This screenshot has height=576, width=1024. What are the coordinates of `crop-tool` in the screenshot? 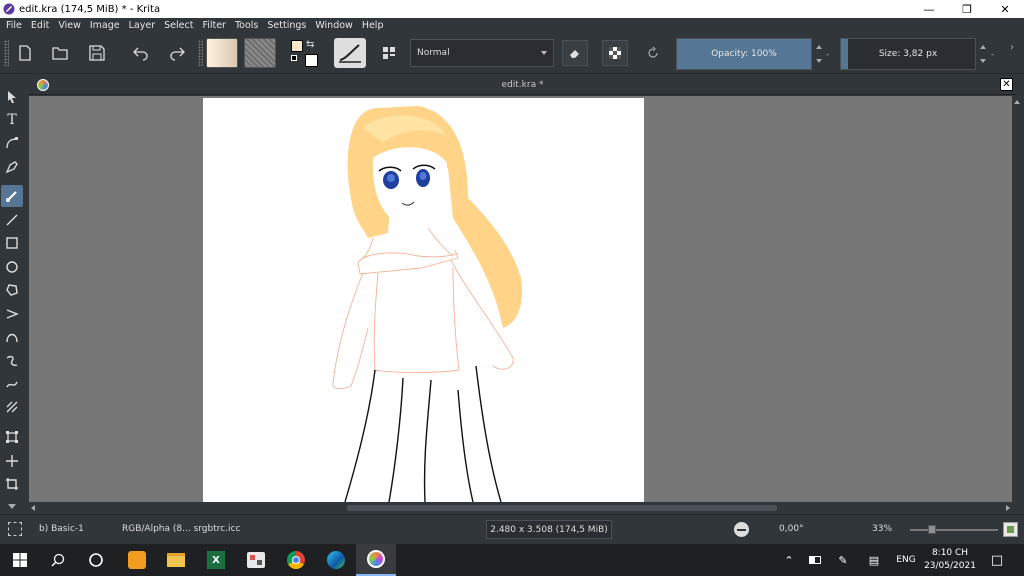 It's located at (12, 484).